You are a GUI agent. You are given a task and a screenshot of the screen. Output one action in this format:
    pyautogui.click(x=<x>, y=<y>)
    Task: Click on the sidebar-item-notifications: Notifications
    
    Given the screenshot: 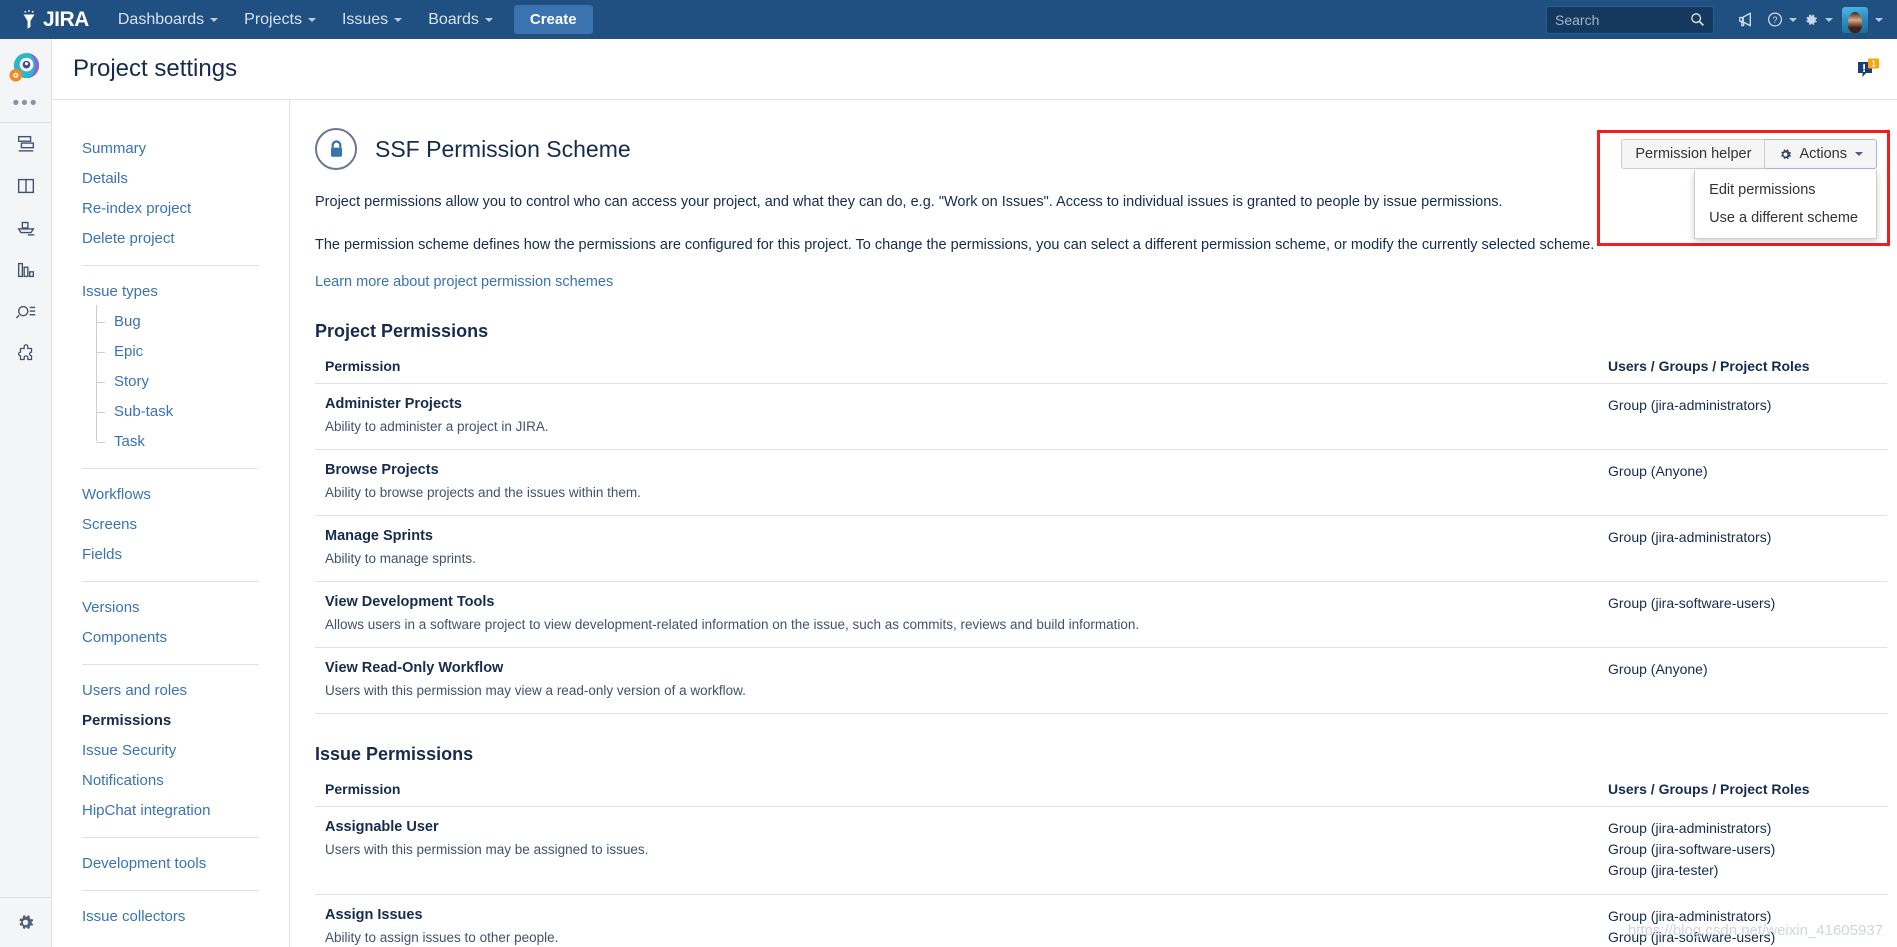 What is the action you would take?
    pyautogui.click(x=170, y=781)
    